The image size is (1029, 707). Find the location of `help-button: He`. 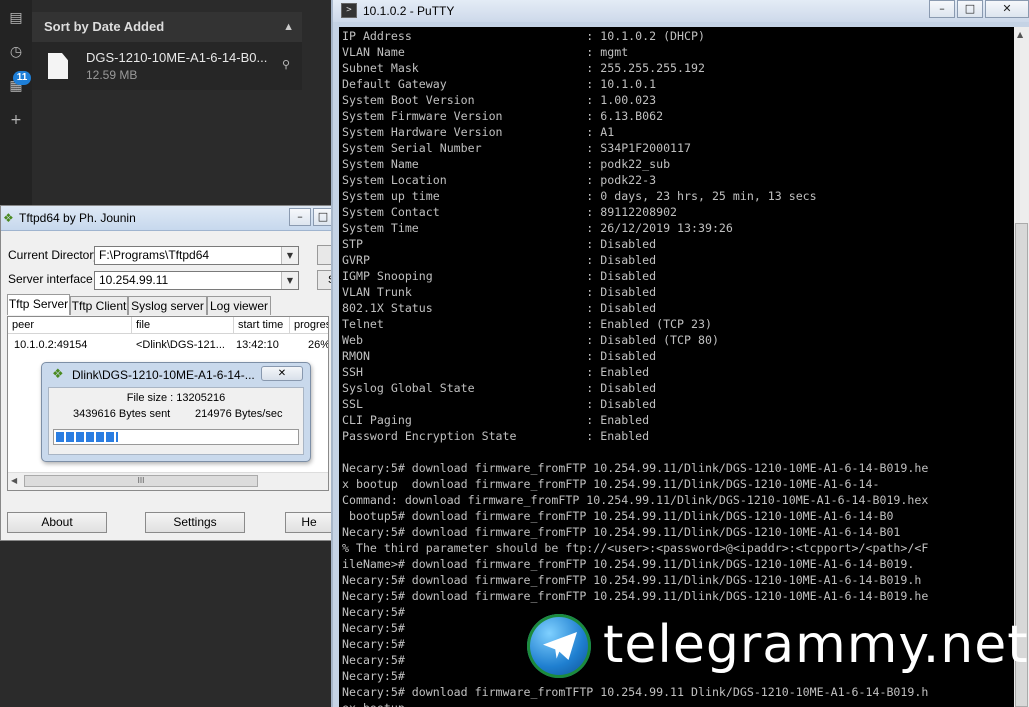

help-button: He is located at coordinates (309, 522).